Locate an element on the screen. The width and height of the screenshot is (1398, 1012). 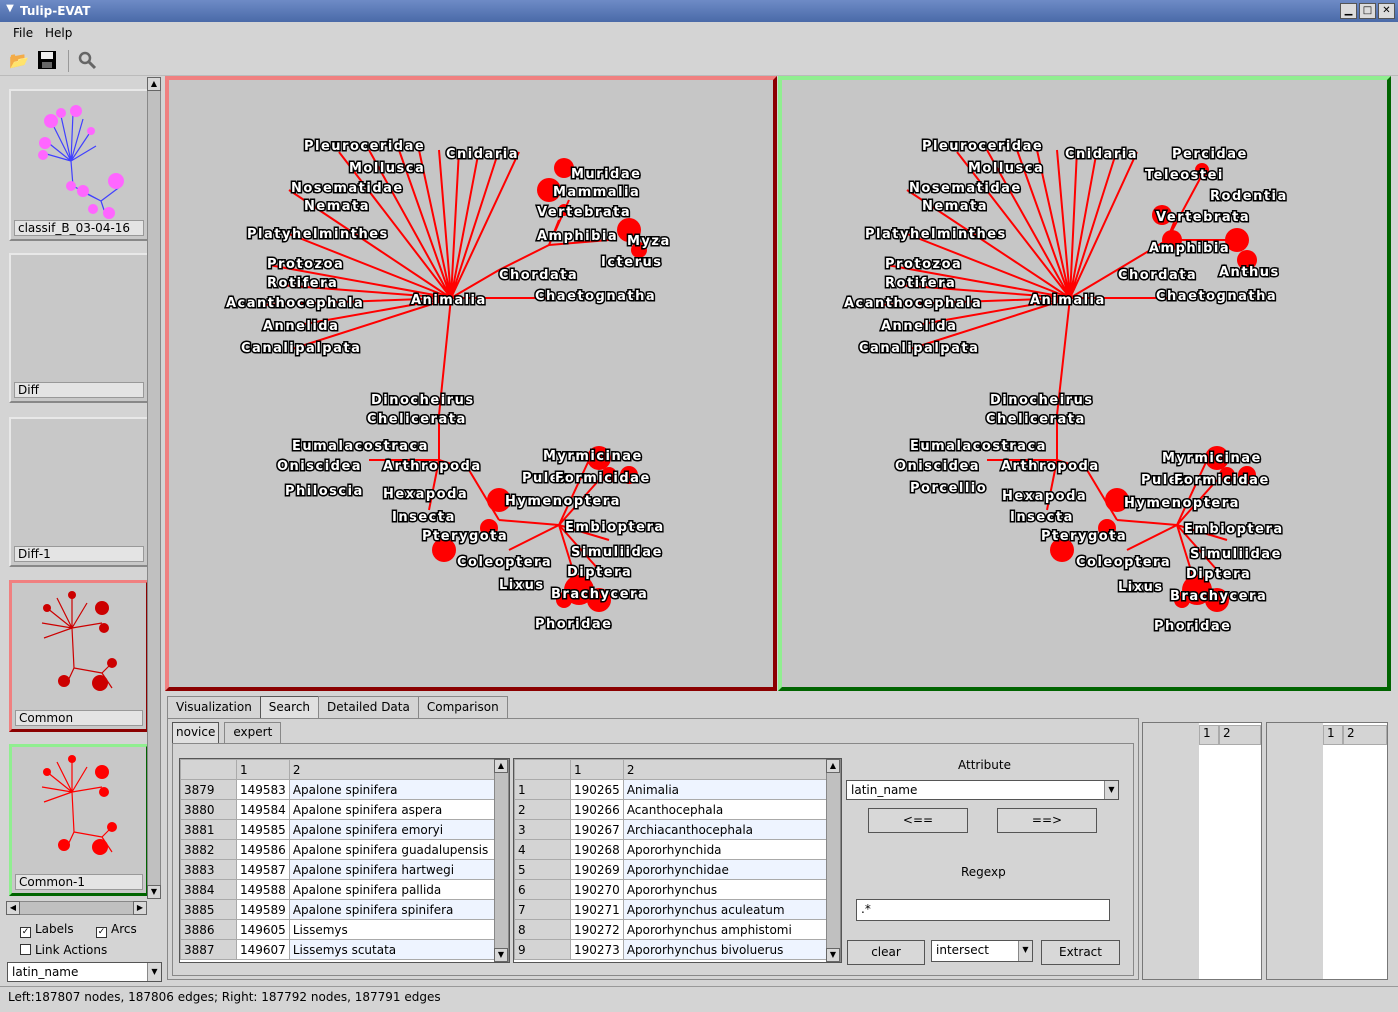
scroll-right-icon: ▶ is located at coordinates (140, 908).